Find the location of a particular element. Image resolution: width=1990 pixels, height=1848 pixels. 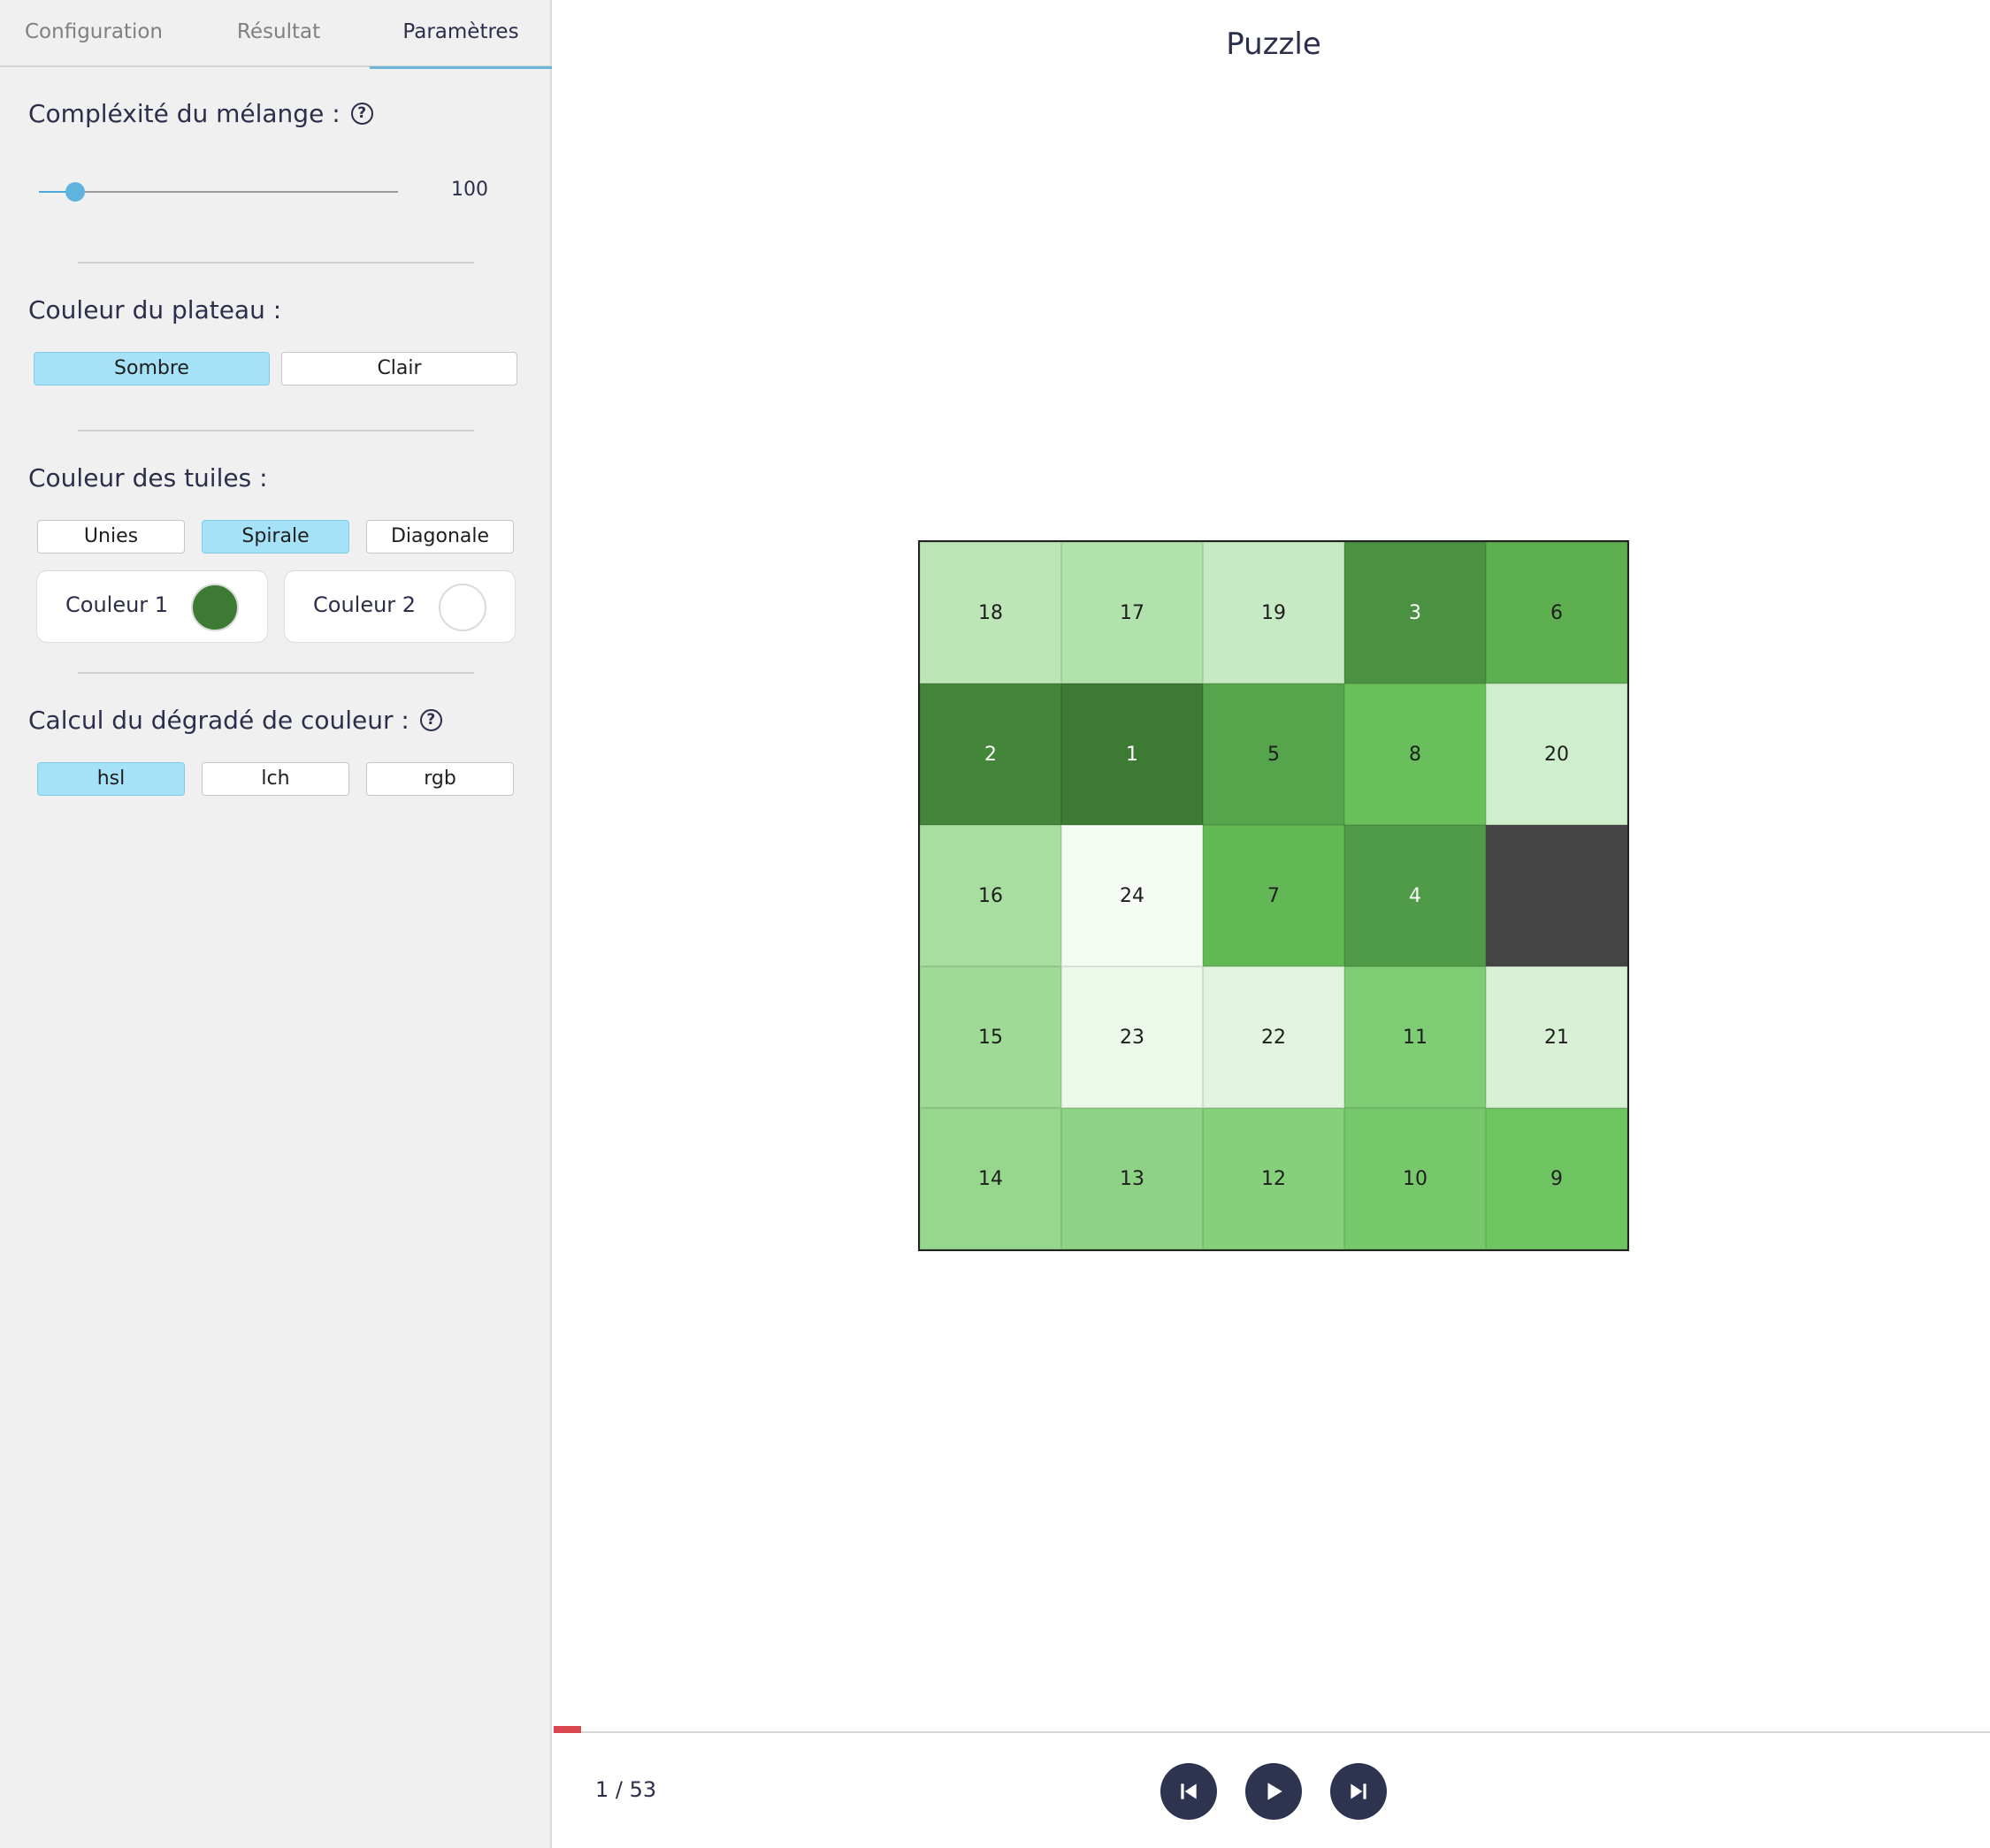

empty-cell is located at coordinates (1556, 895).